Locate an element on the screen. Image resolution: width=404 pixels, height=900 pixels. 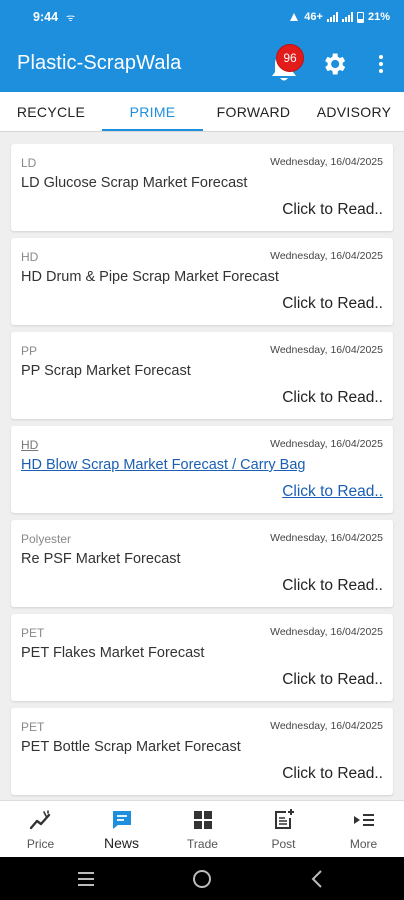
card-category: PP is located at coordinates (29, 351).